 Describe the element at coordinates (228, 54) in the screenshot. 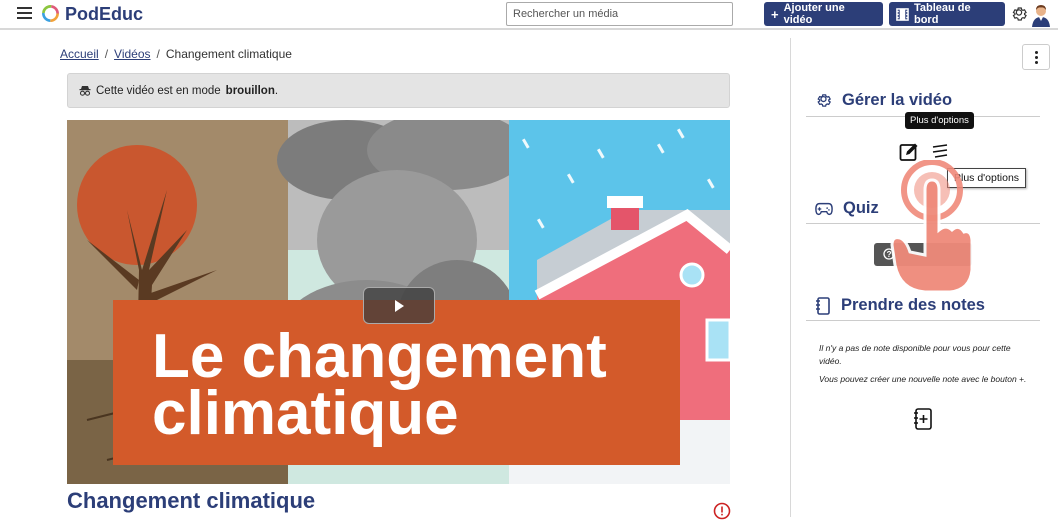

I see `breadcrumb-current: Changement climatique` at that location.